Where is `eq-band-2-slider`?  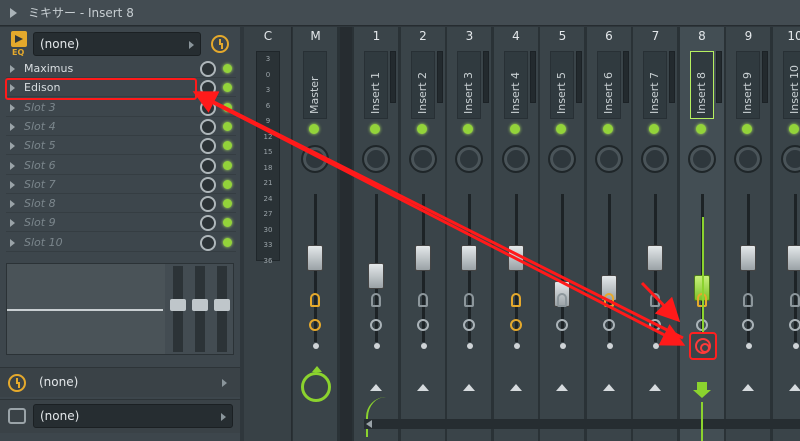 eq-band-2-slider is located at coordinates (200, 309).